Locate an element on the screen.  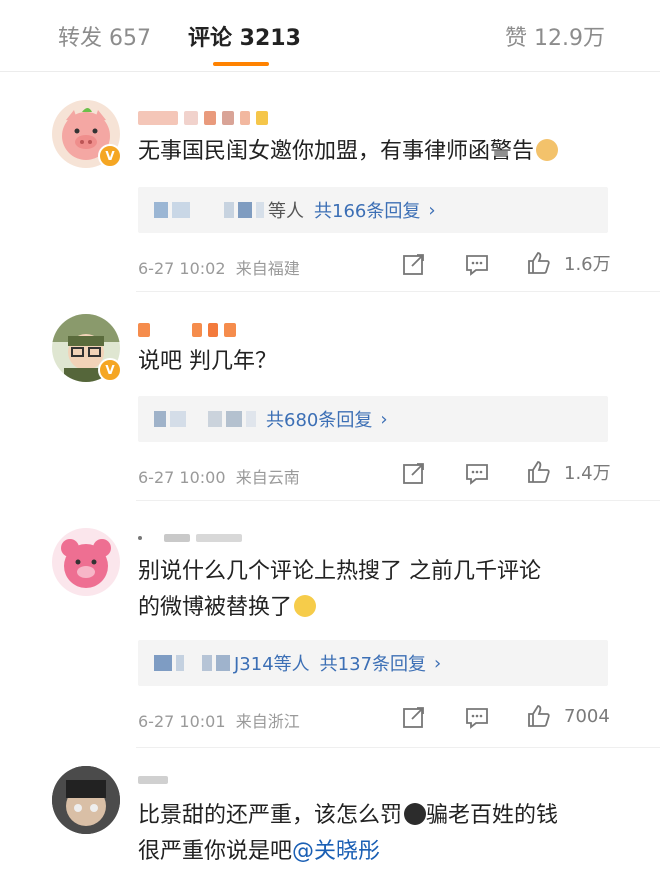
comment-meta: 6-27 10:00 来自云南 is located at coordinates (219, 477).